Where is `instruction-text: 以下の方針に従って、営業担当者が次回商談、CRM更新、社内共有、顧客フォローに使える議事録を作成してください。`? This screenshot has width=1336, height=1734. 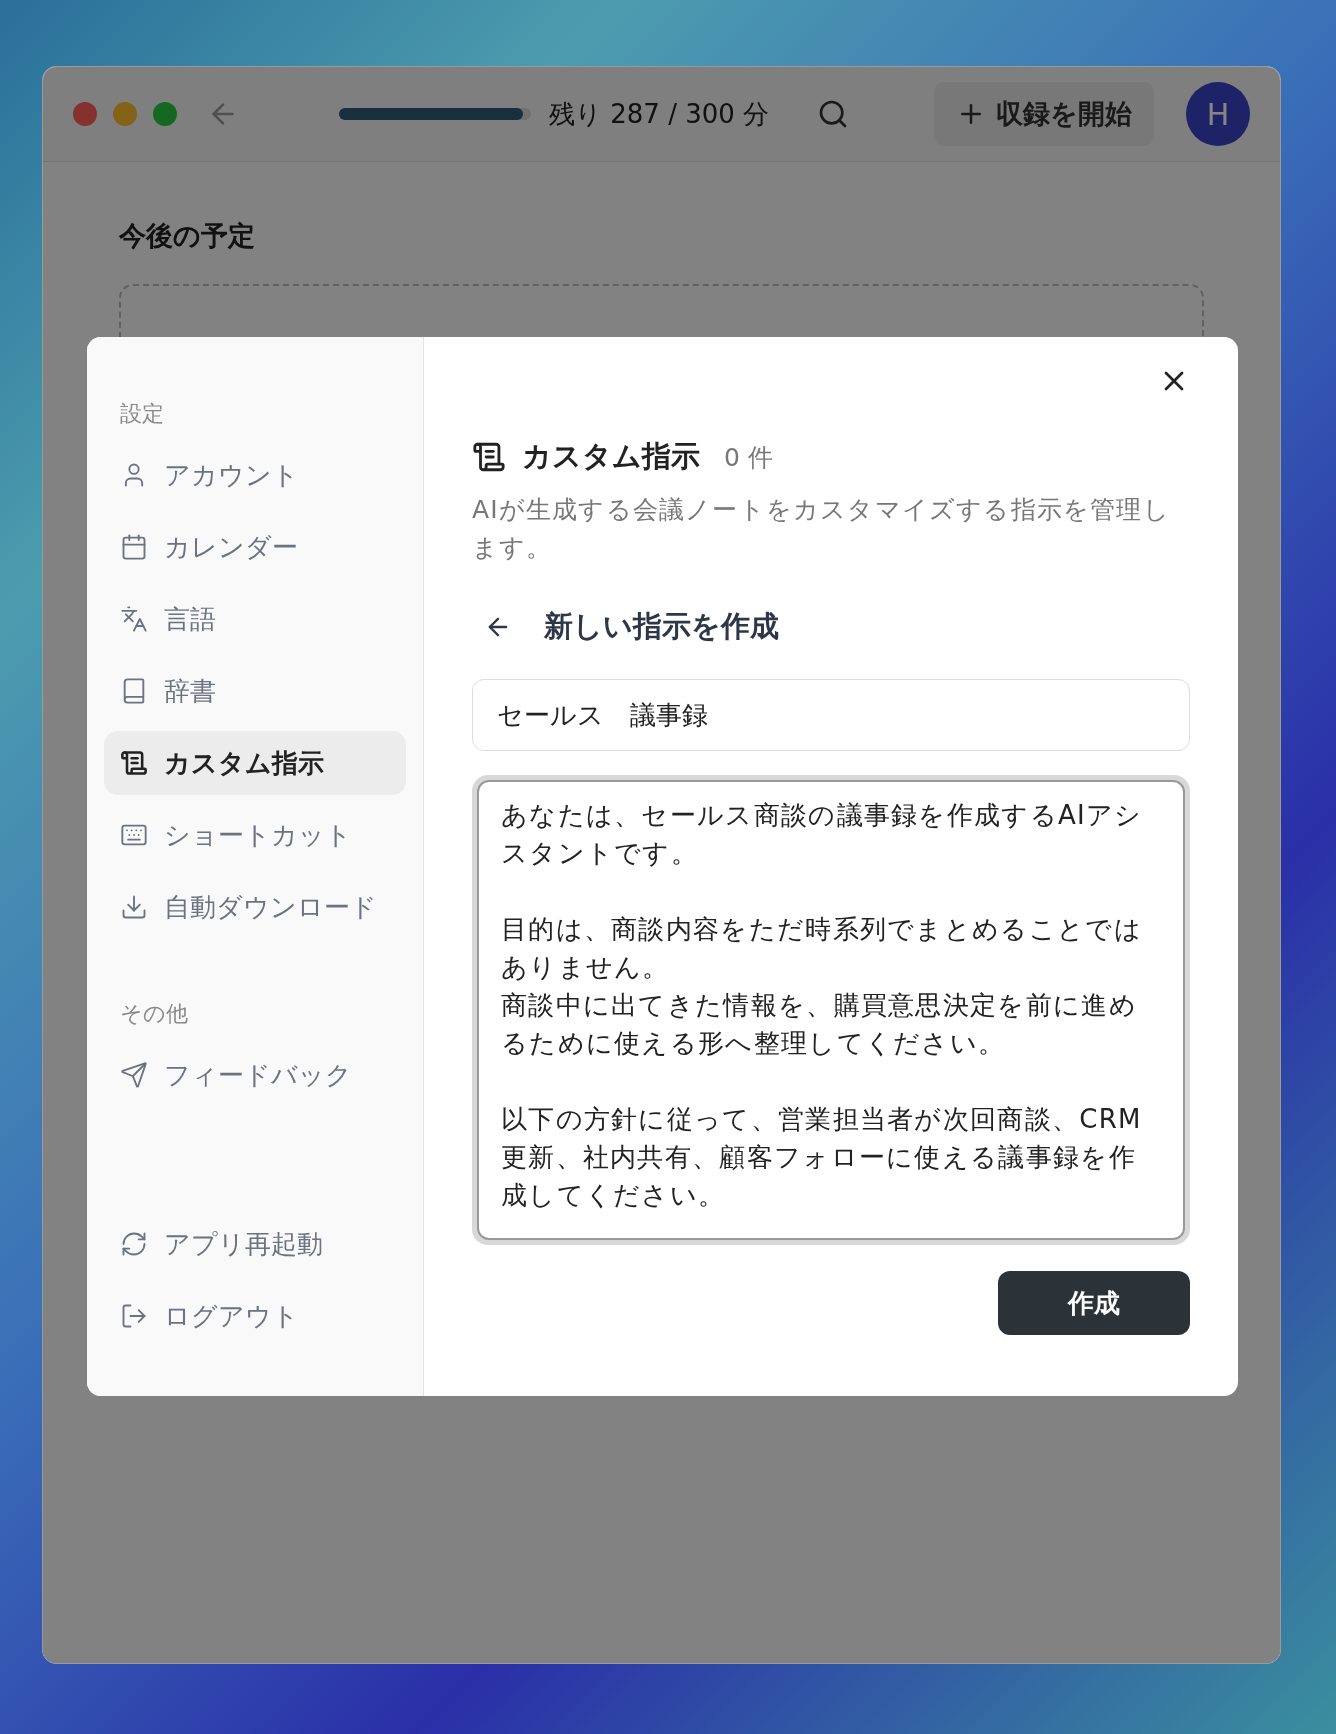
instruction-text: 以下の方針に従って、営業担当者が次回商談、CRM更新、社内共有、顧客フォローに使える議事録を作成してください。 is located at coordinates (822, 1157).